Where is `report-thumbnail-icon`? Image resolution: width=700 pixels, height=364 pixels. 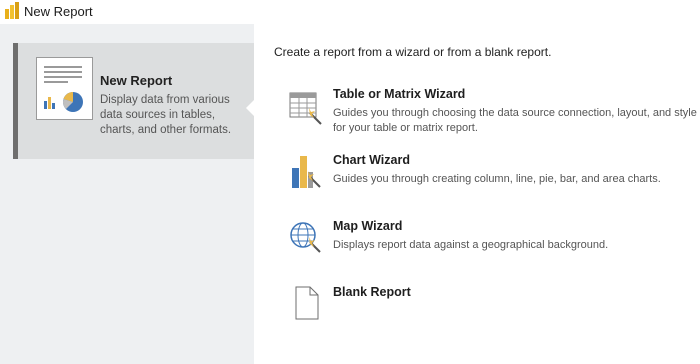 report-thumbnail-icon is located at coordinates (64, 88).